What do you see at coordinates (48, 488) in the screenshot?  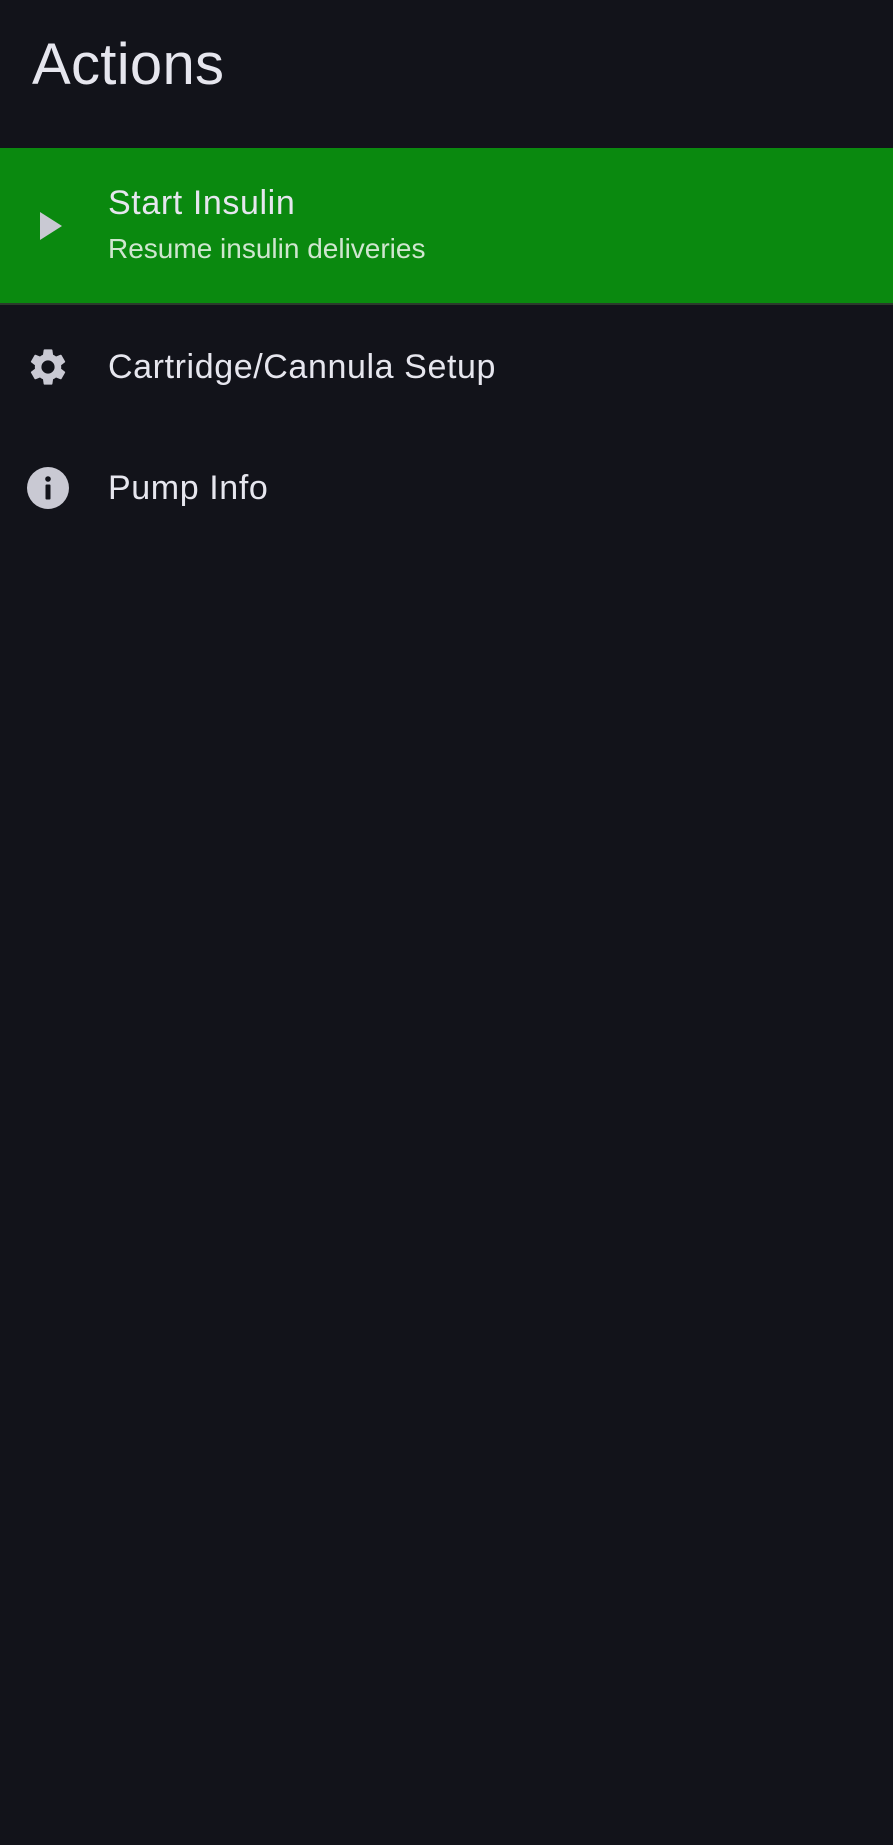 I see `info-icon` at bounding box center [48, 488].